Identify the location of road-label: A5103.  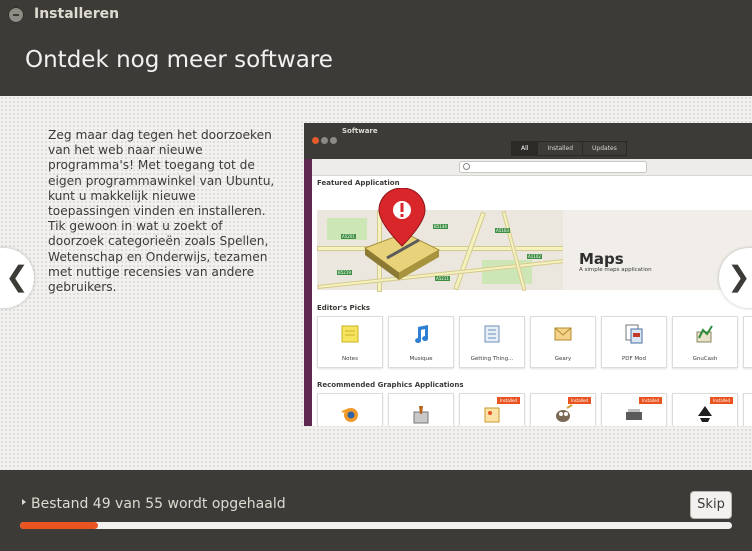
(502, 230).